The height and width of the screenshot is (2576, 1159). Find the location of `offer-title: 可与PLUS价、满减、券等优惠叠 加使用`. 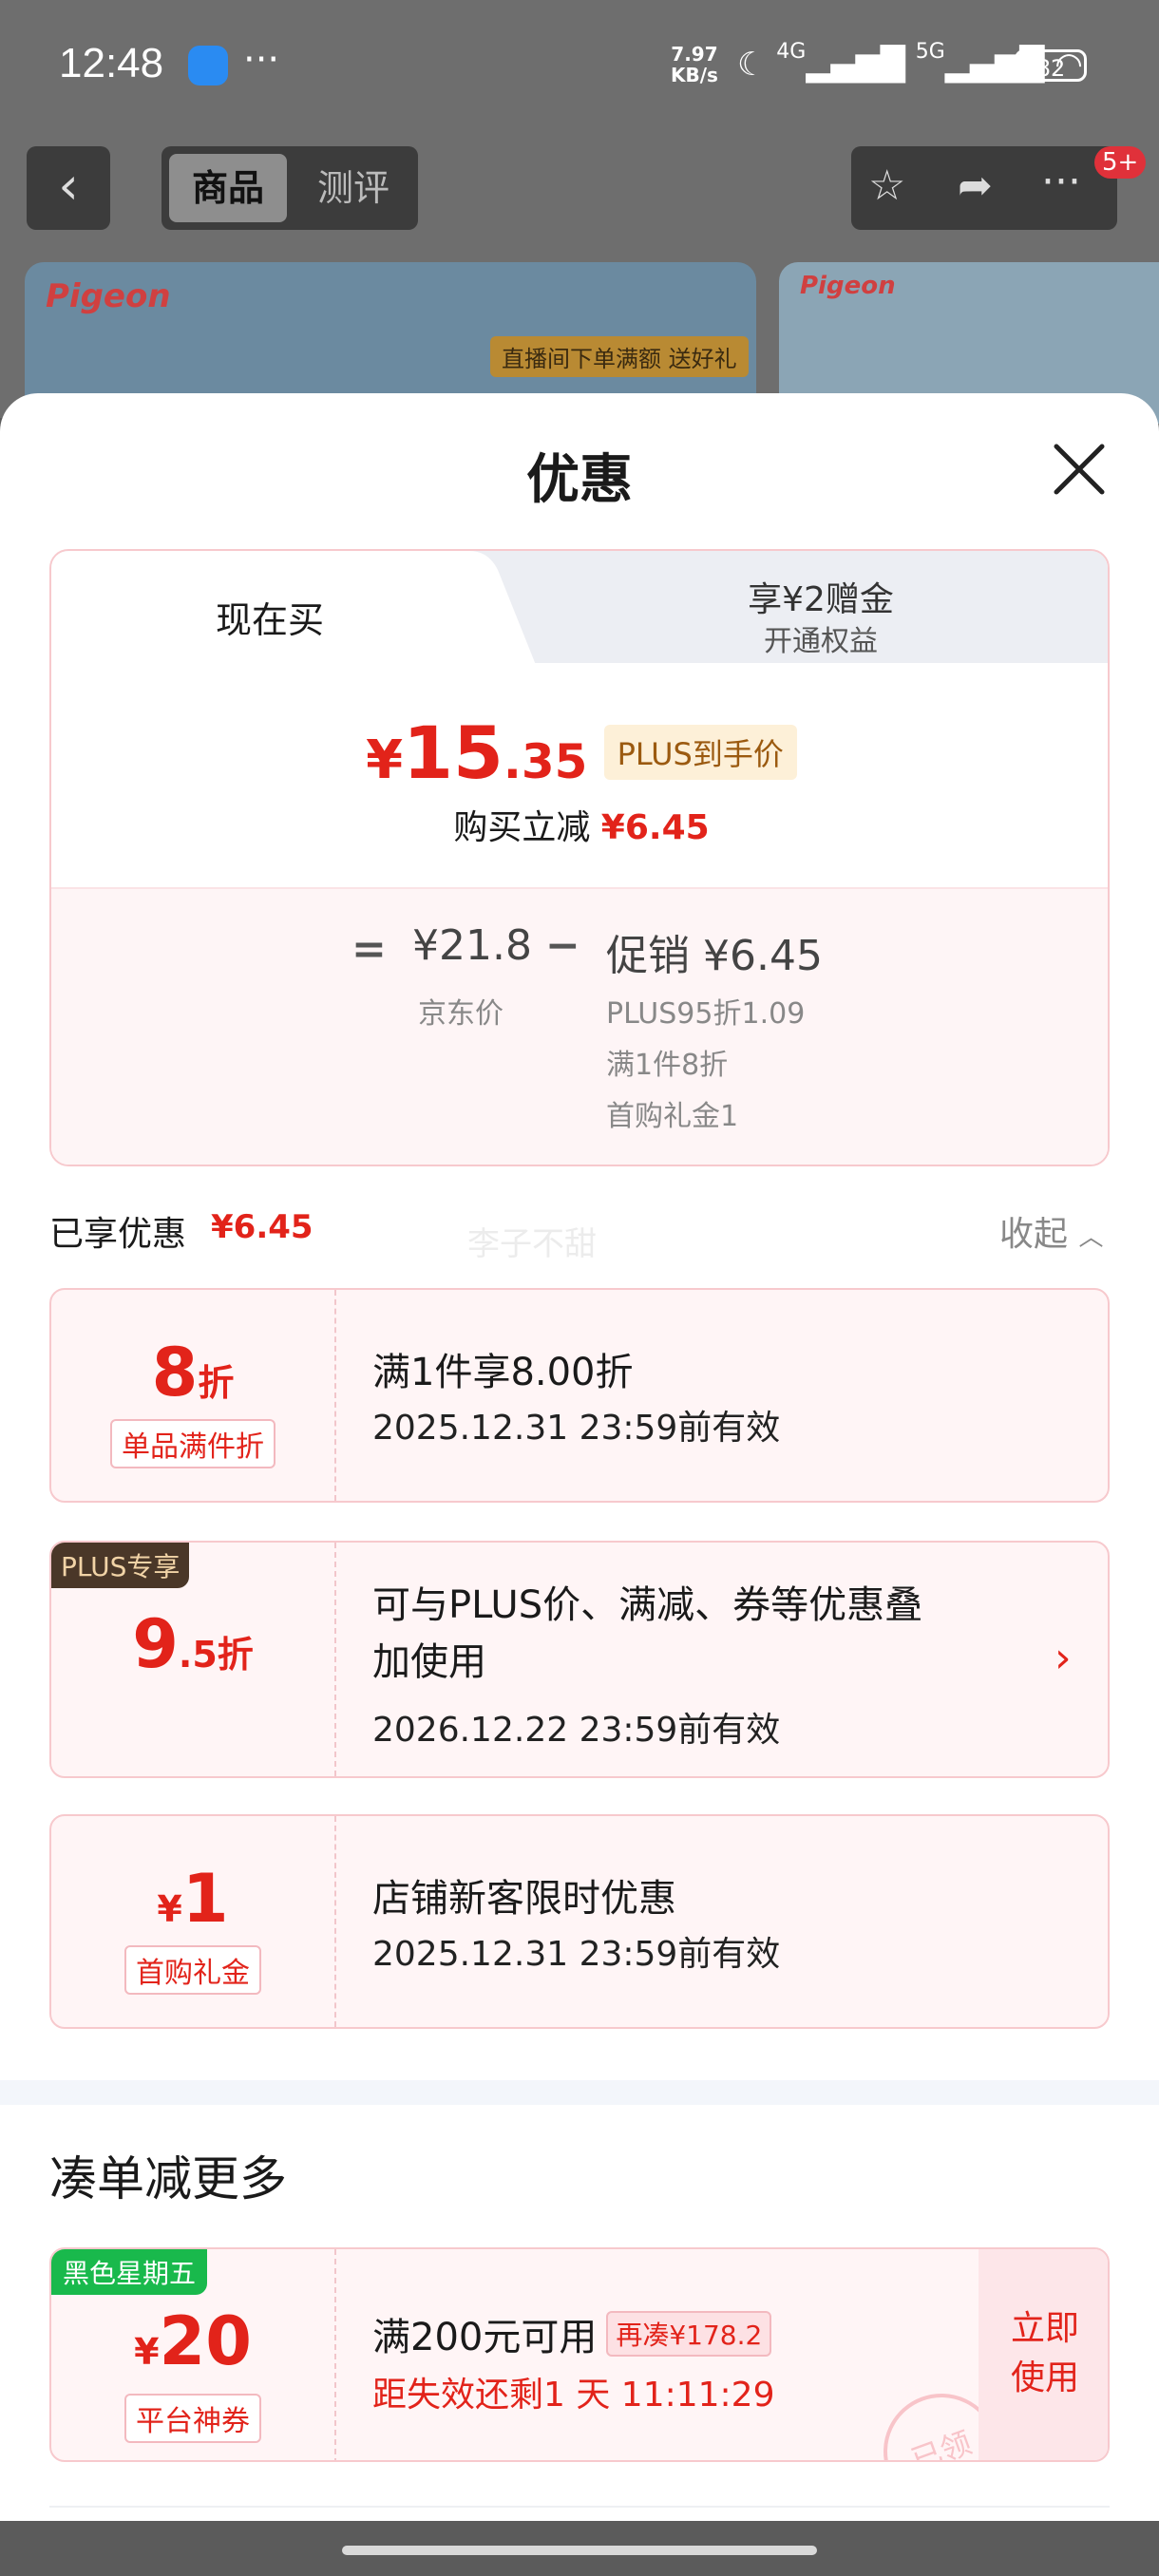

offer-title: 可与PLUS价、满减、券等优惠叠 加使用 is located at coordinates (647, 1634).